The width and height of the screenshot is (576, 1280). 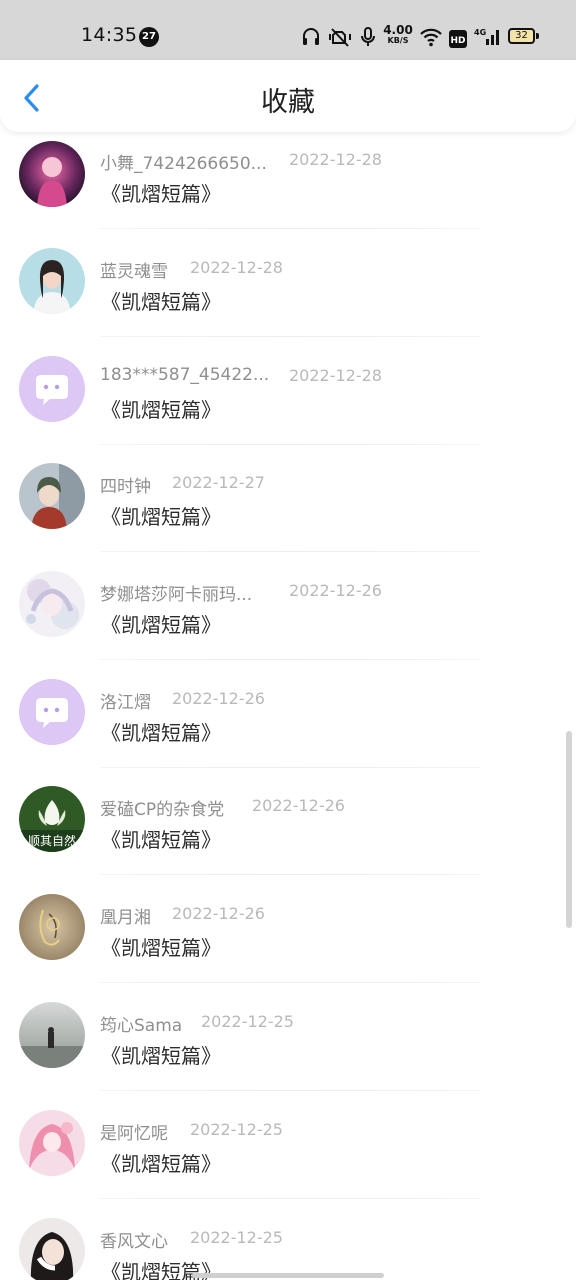 I want to click on page-title: 收藏, so click(x=288, y=102).